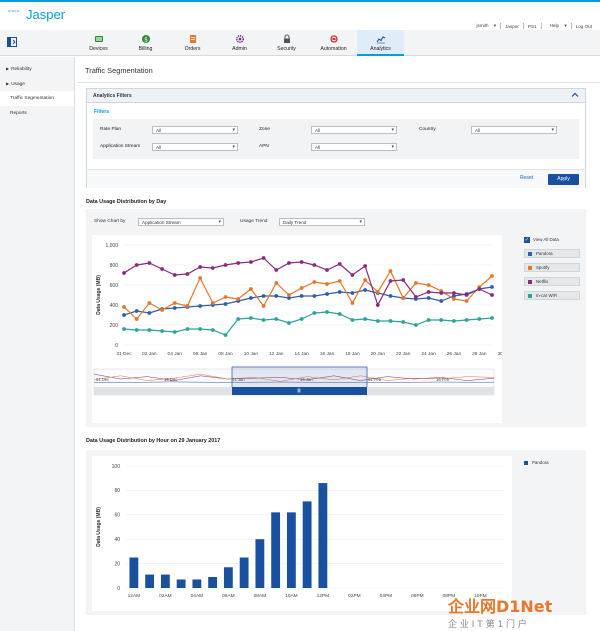 This screenshot has width=600, height=631. Describe the element at coordinates (584, 26) in the screenshot. I see `logout-link: Log Out` at that location.